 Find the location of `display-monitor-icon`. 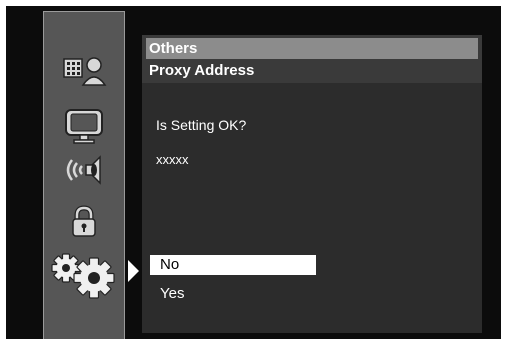

display-monitor-icon is located at coordinates (84, 126).